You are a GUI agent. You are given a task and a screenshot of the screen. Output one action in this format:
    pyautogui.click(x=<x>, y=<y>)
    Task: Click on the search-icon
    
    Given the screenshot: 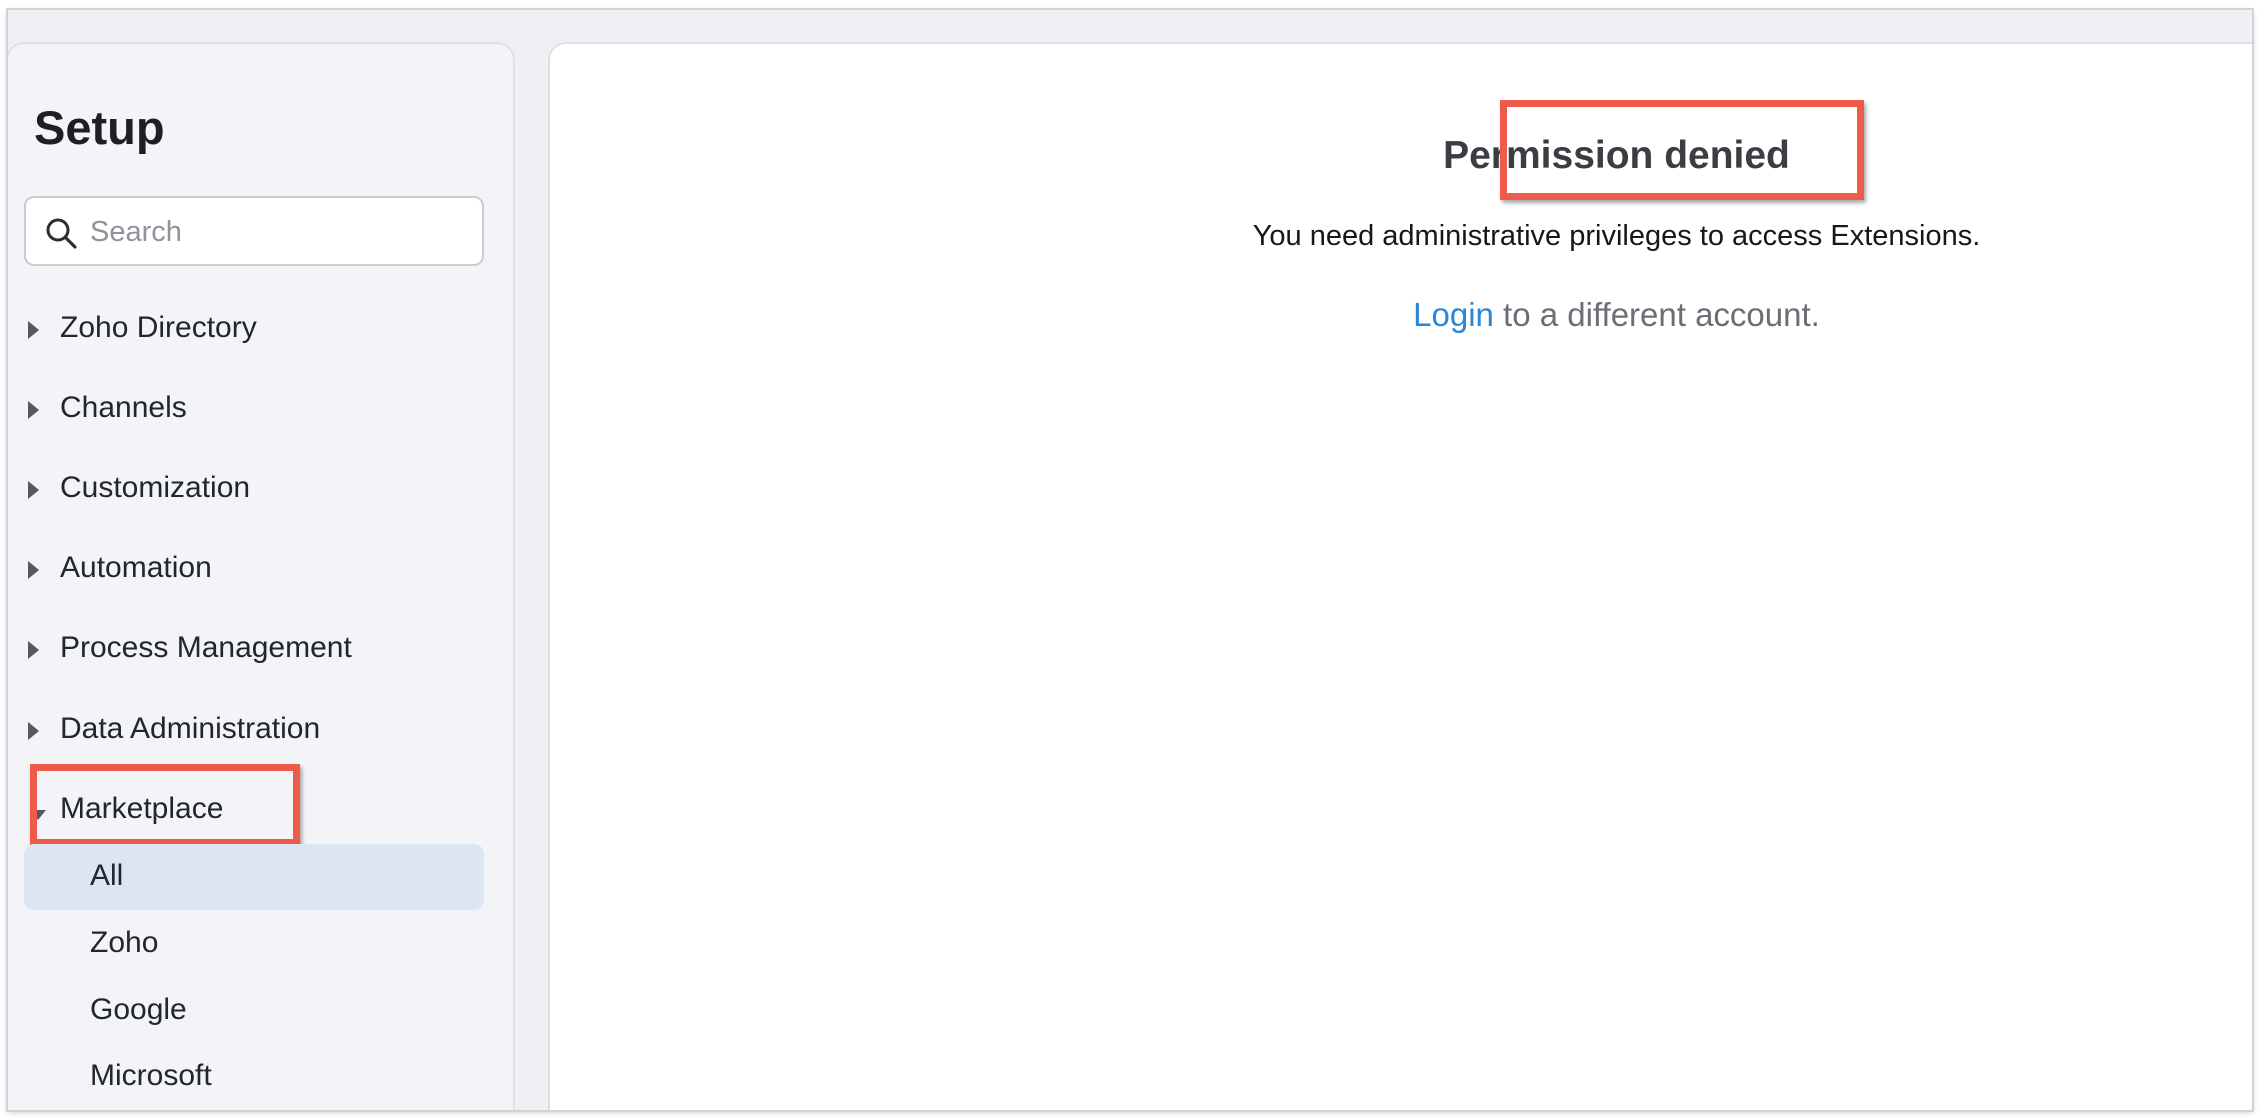 What is the action you would take?
    pyautogui.click(x=61, y=233)
    